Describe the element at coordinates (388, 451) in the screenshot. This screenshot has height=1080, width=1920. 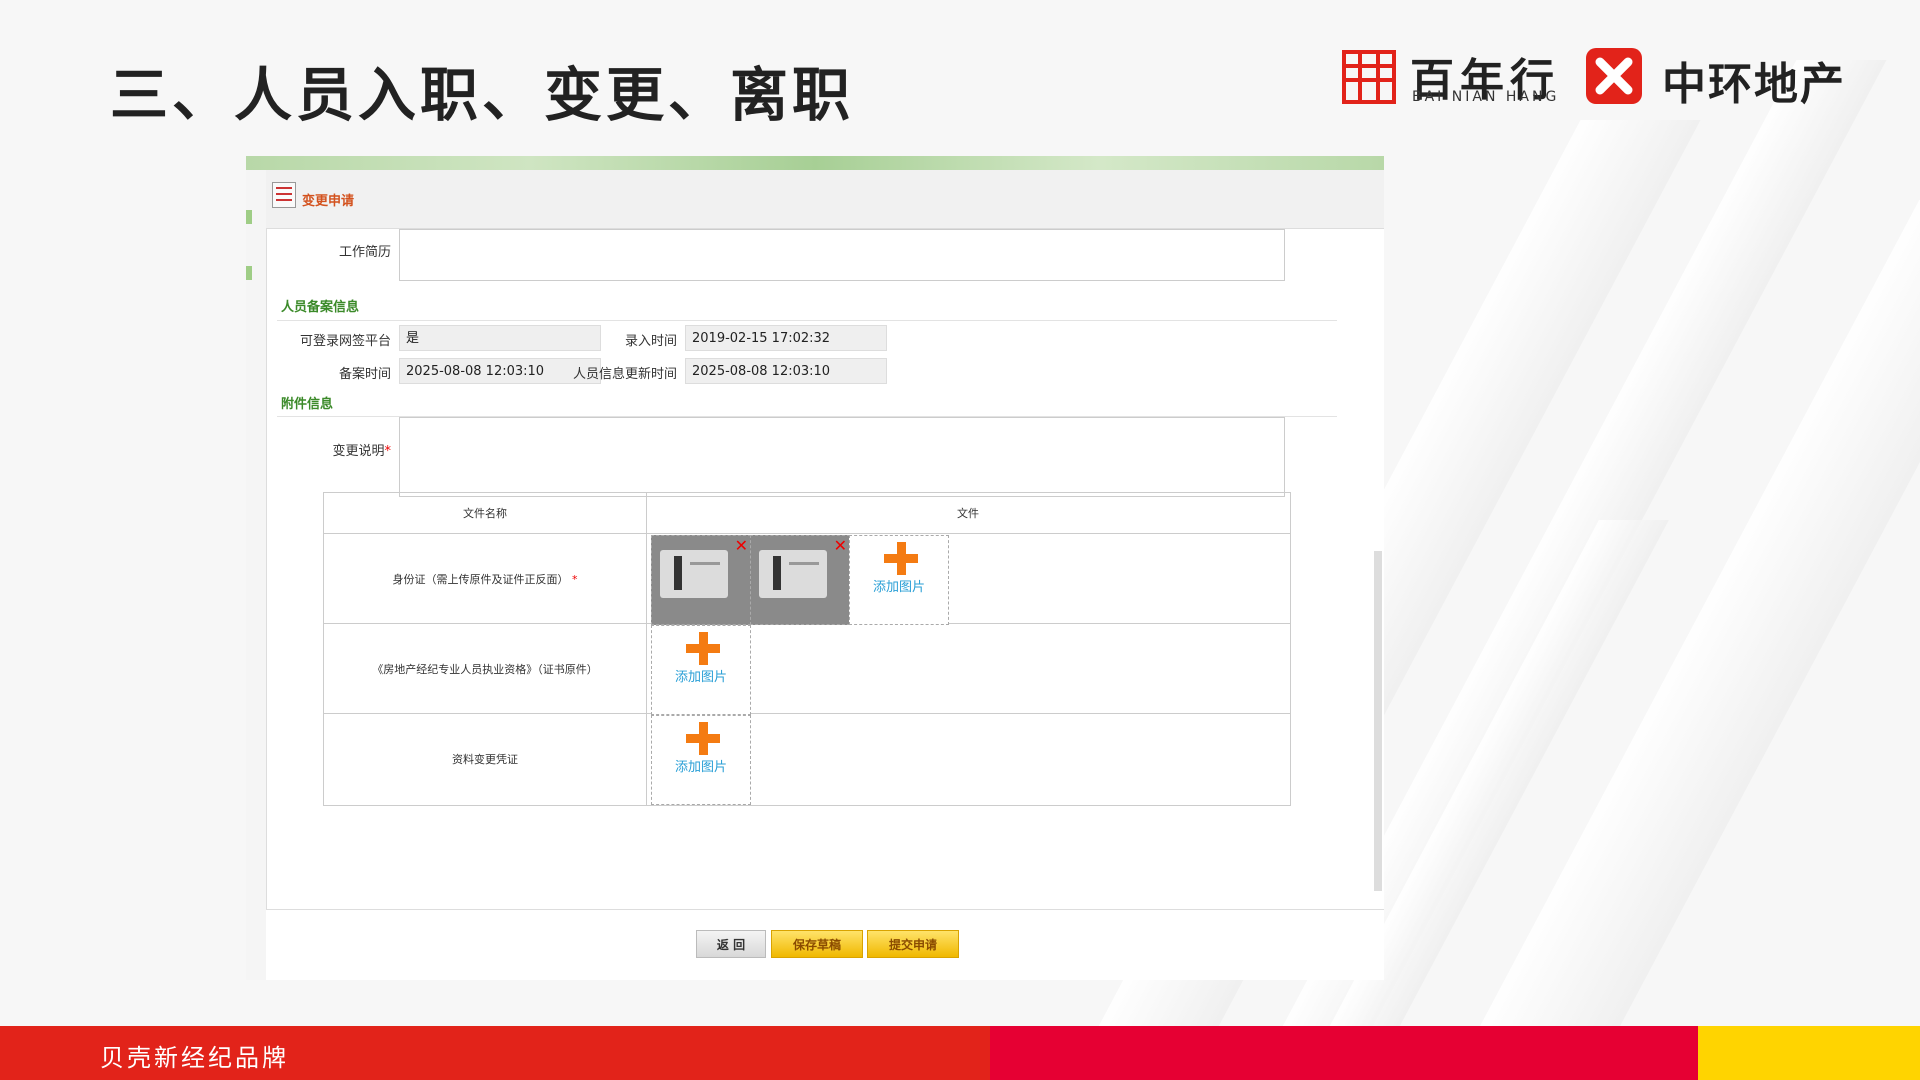
I see `required-mark: *` at that location.